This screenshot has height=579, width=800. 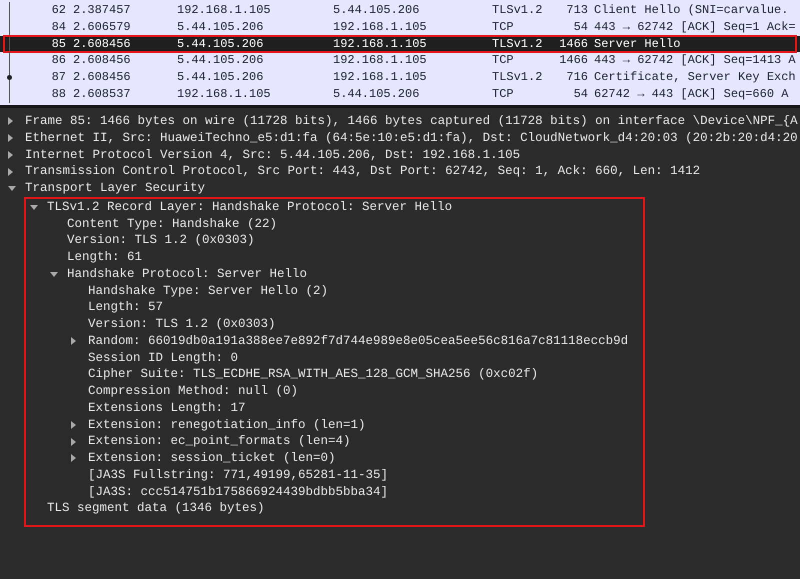 What do you see at coordinates (126, 307) in the screenshot?
I see `detail-line: Length: 57` at bounding box center [126, 307].